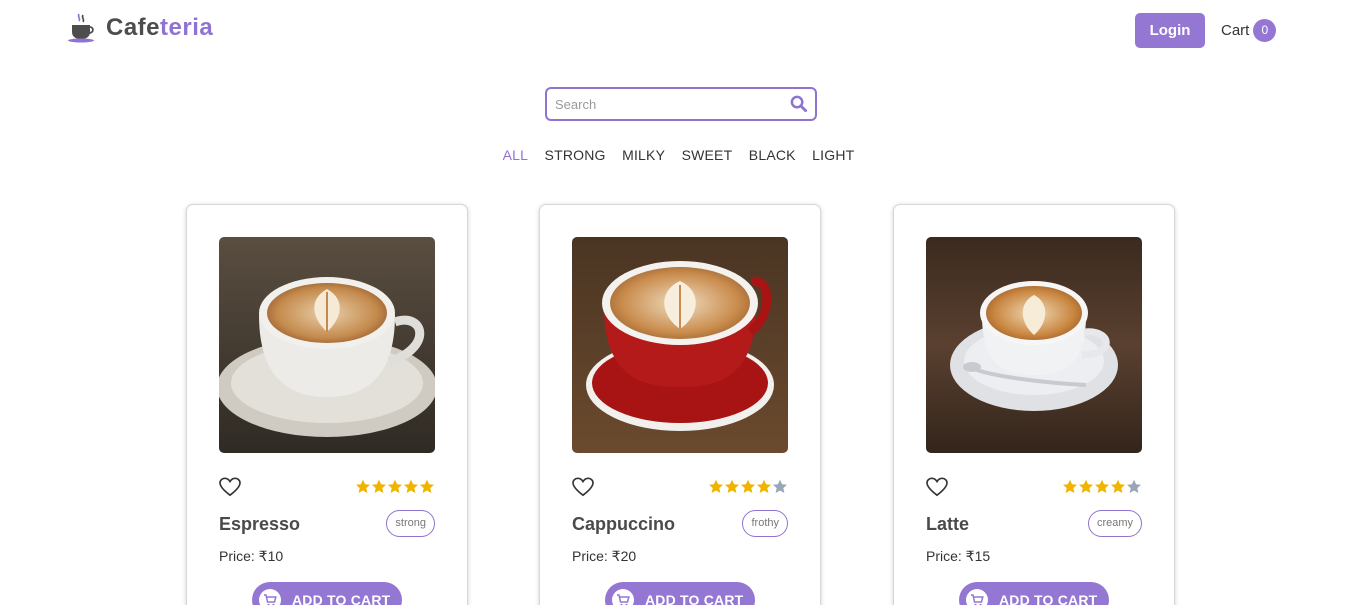 This screenshot has width=1357, height=605. I want to click on login-button: Login, so click(1170, 30).